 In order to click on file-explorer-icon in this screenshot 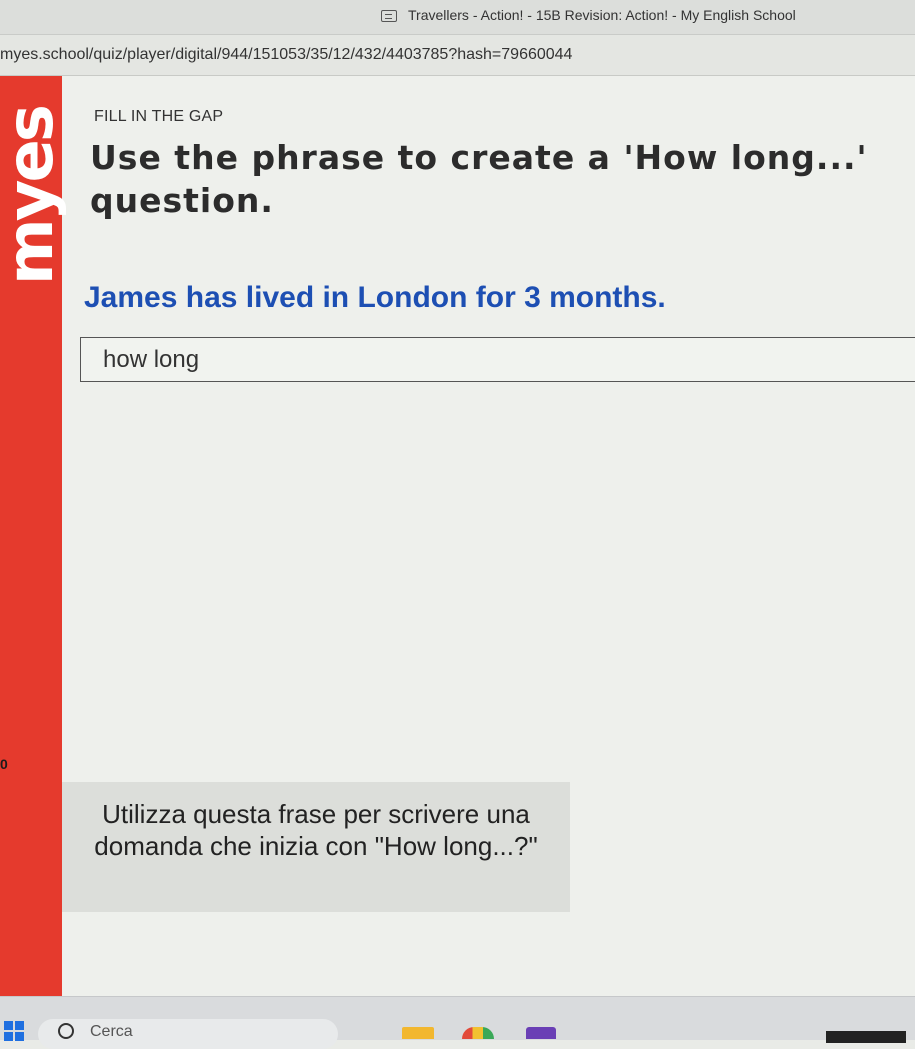, I will do `click(418, 1033)`.